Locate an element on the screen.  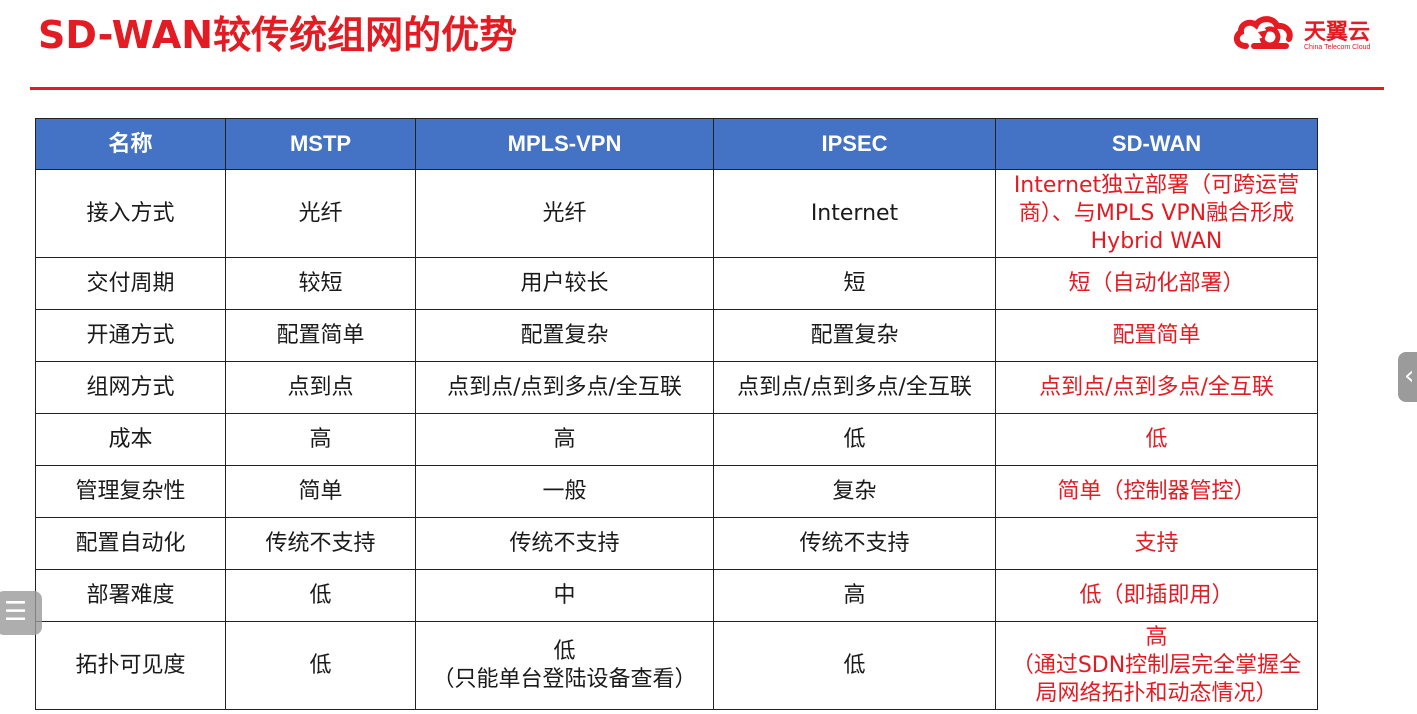
cell-sd-wan: 支持 is located at coordinates (1156, 543).